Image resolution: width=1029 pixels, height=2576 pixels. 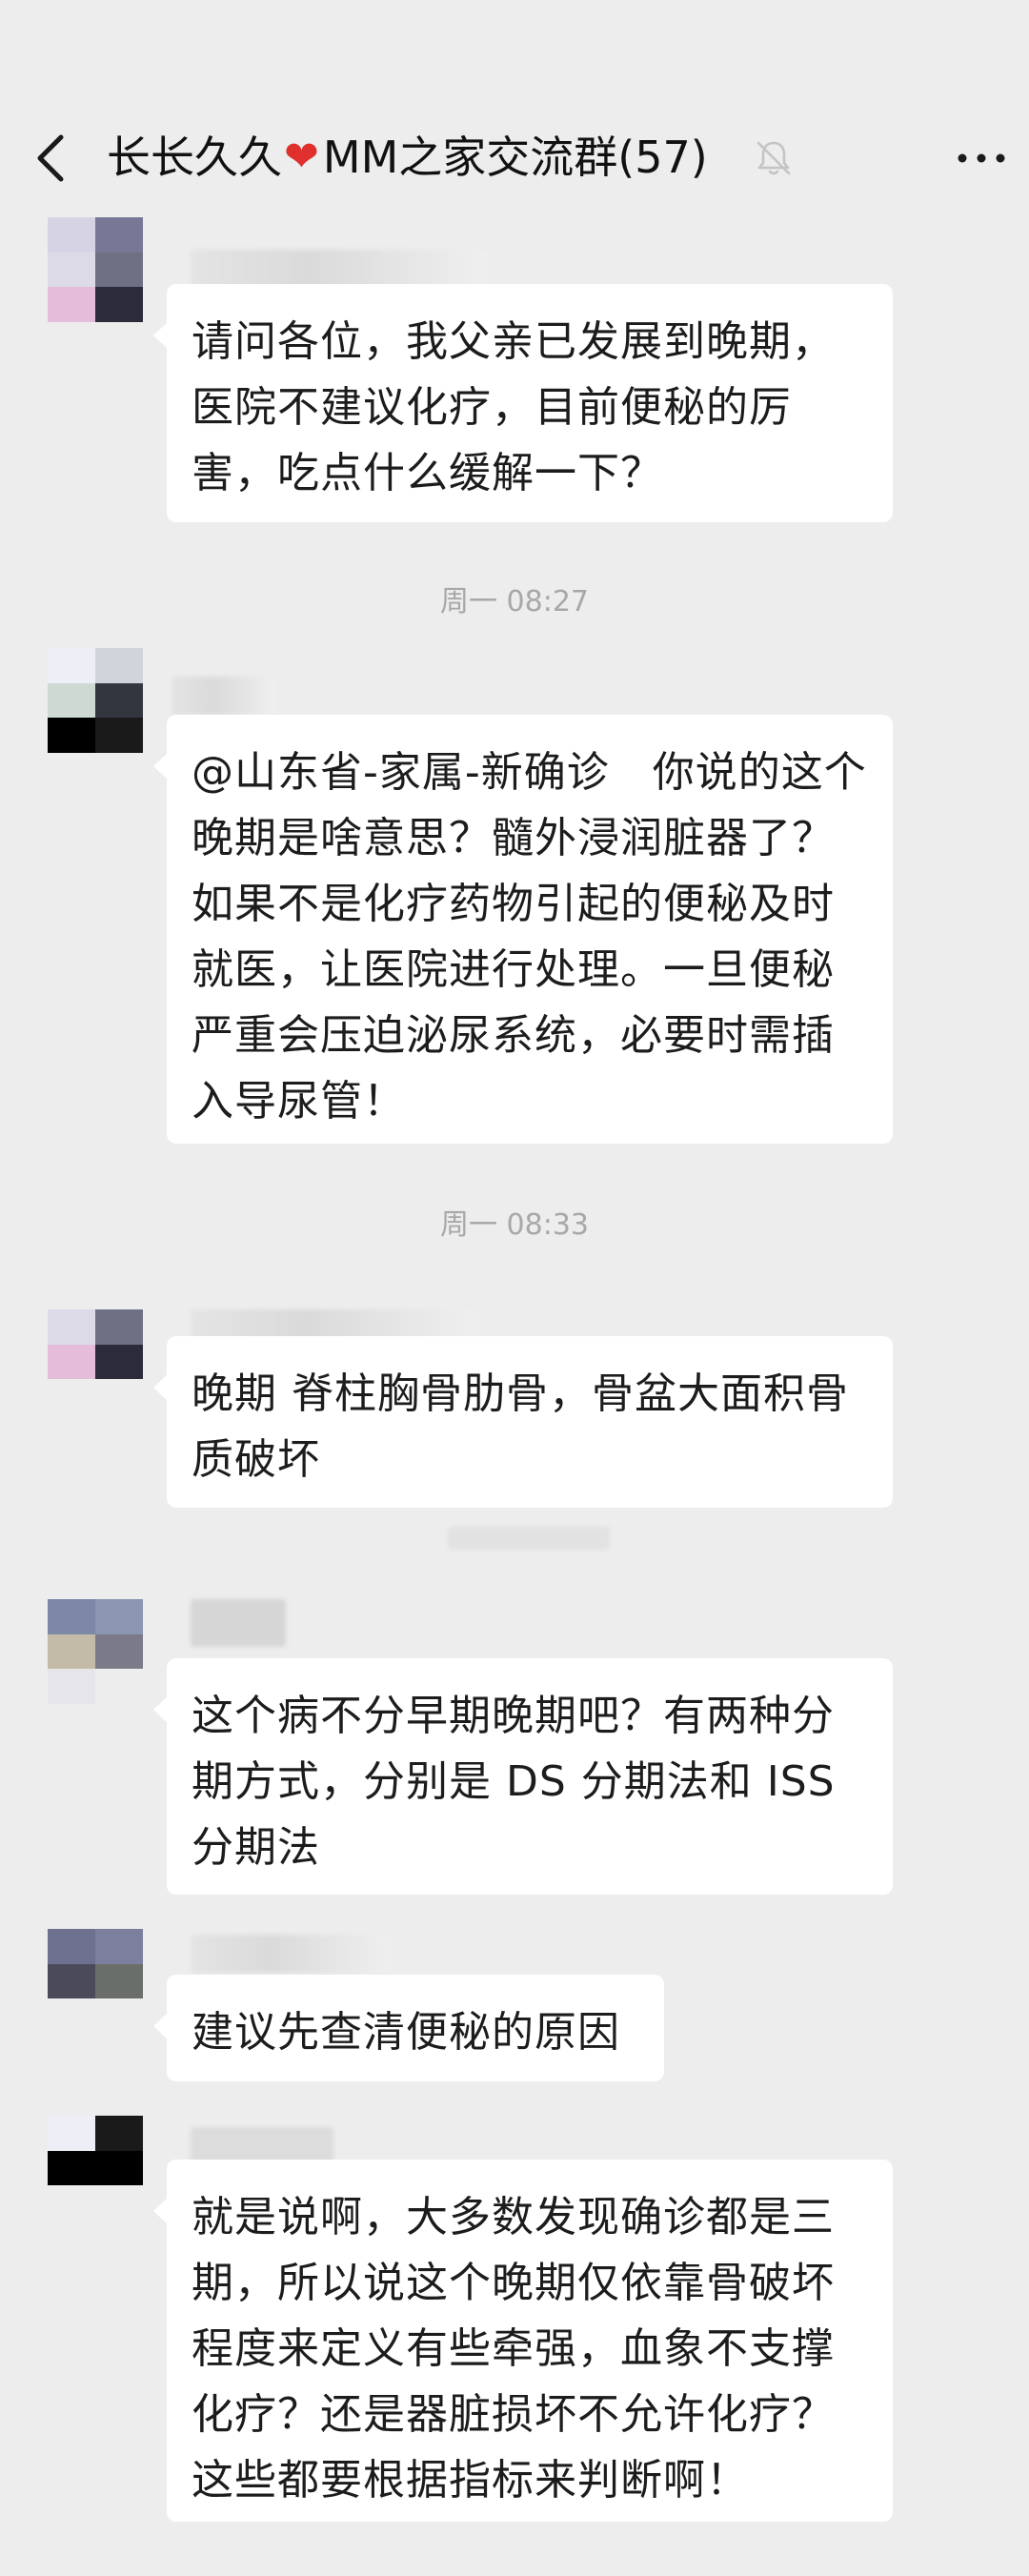 I want to click on message-text: 建议先查清便秘的原因, so click(x=406, y=2032).